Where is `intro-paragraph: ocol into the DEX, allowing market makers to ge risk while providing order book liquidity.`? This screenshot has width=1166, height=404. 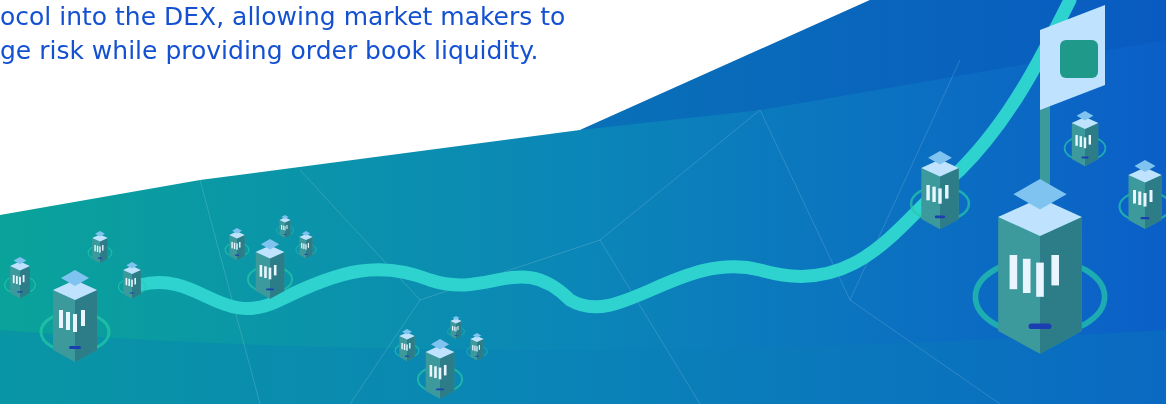 intro-paragraph: ocol into the DEX, allowing market makers to ge risk while providing order book liquidity. is located at coordinates (283, 34).